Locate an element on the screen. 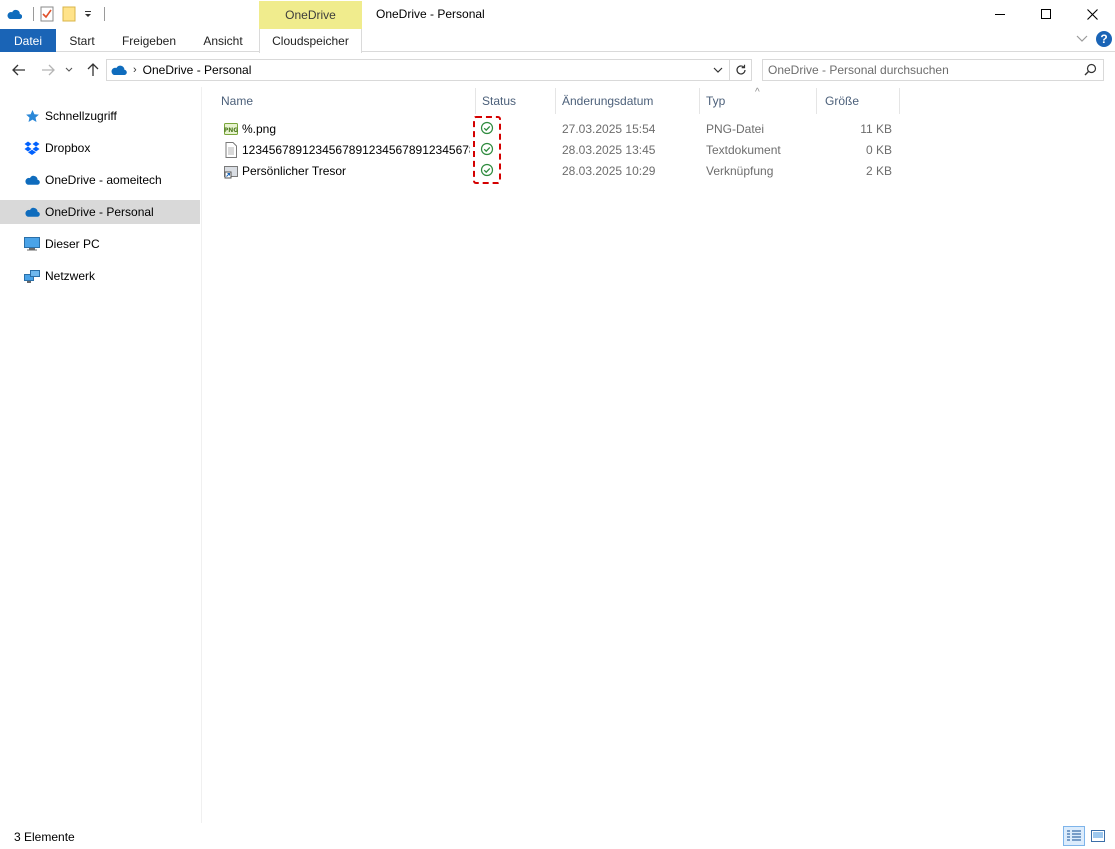 The width and height of the screenshot is (1115, 849). column-header-name: Name is located at coordinates (344, 101).